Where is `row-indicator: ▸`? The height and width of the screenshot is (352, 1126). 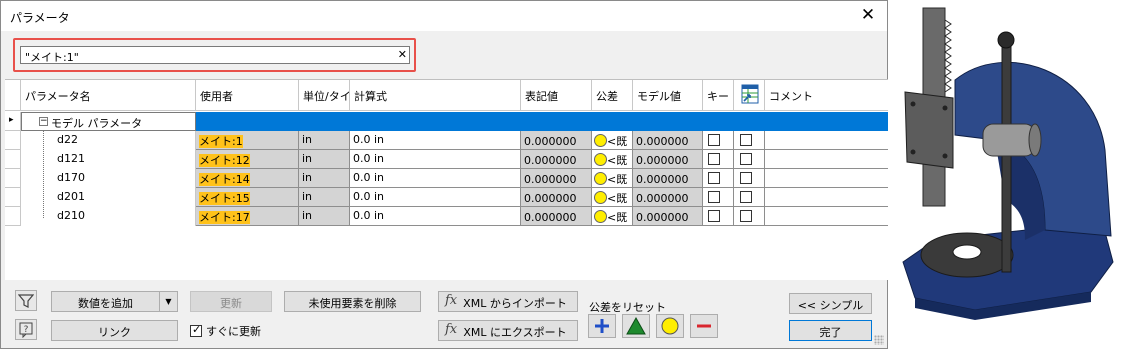 row-indicator: ▸ is located at coordinates (13, 121).